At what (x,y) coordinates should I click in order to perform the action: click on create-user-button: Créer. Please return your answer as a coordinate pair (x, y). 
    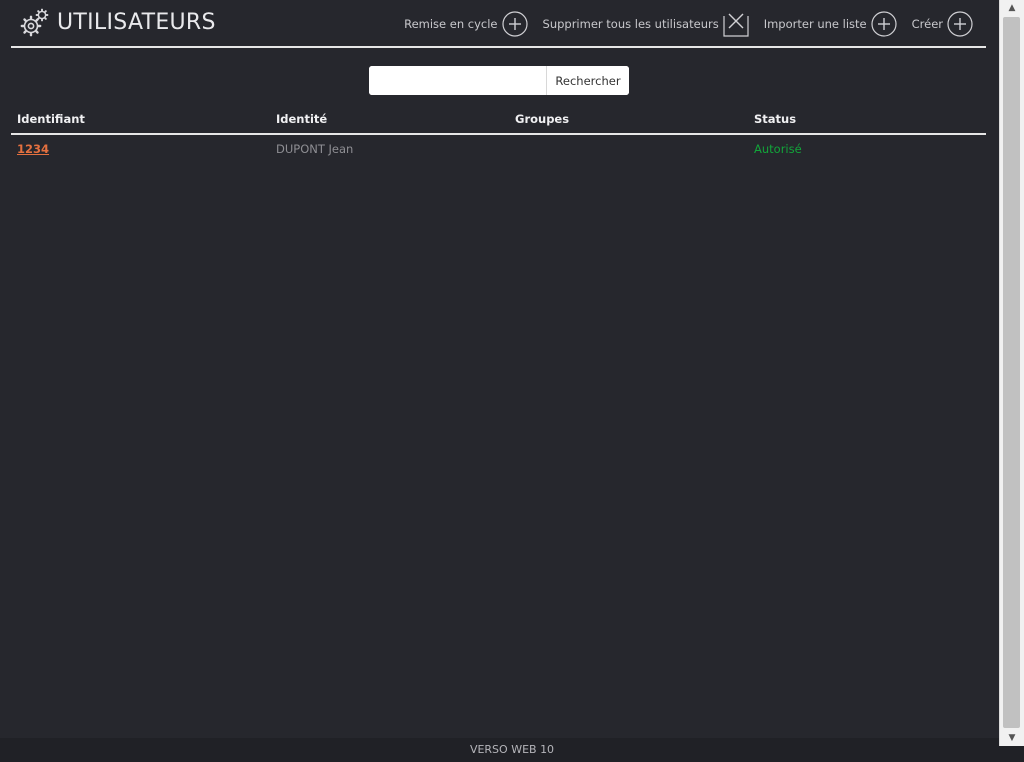
    Looking at the image, I should click on (942, 24).